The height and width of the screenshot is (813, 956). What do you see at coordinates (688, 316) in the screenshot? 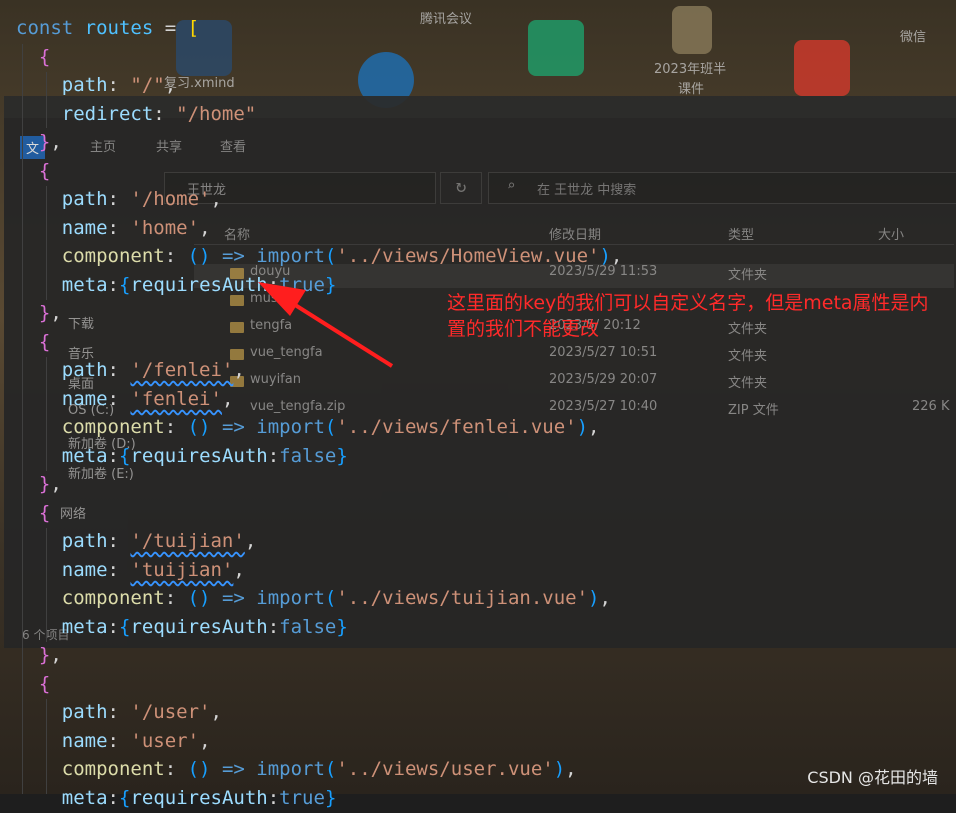
I see `annotation-note: 这里面的key的我们可以自定义名字，但是meta属性是内置的我们不能更改` at bounding box center [688, 316].